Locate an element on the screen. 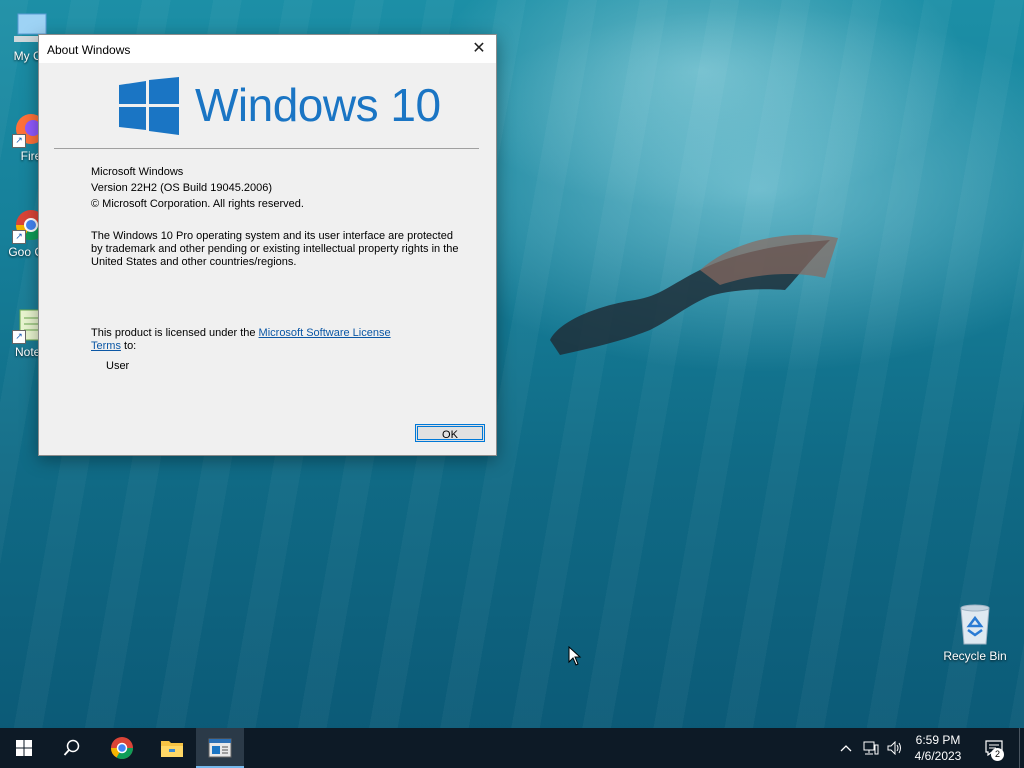 This screenshot has width=1024, height=768. mouse-cursor-icon is located at coordinates (575, 656).